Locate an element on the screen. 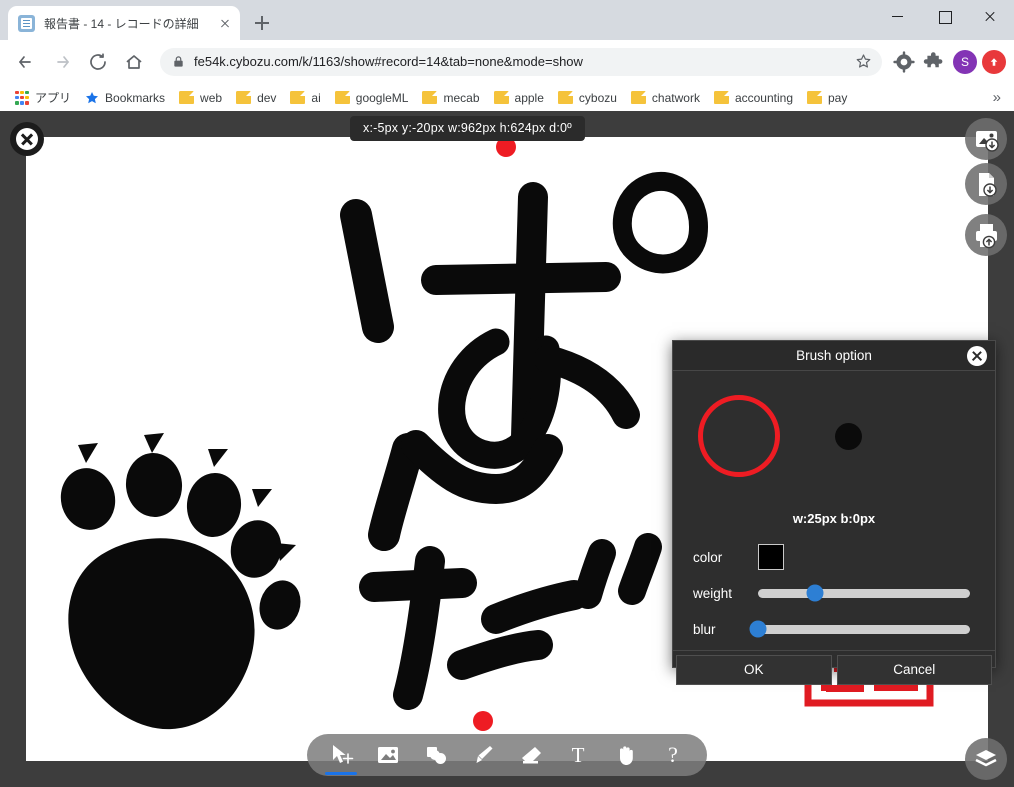 This screenshot has width=1014, height=787. brush-preview is located at coordinates (834, 445).